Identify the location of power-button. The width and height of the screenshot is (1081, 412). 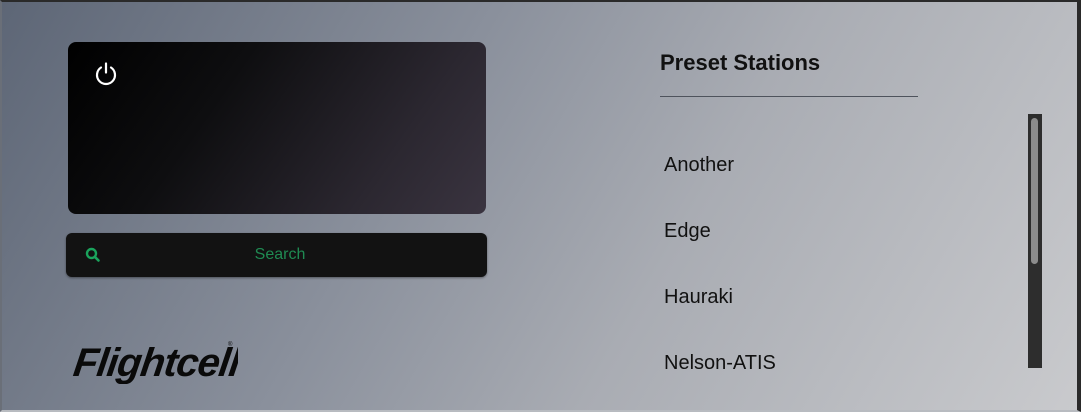
(106, 74).